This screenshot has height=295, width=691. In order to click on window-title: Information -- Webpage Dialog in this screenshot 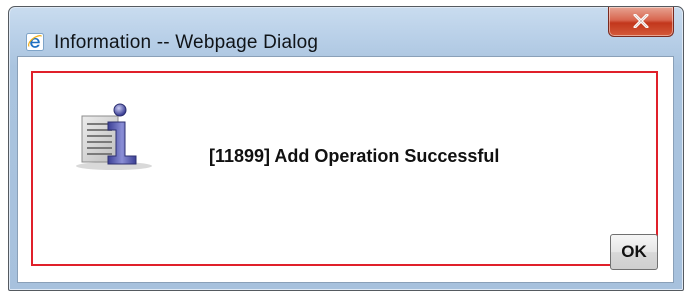, I will do `click(186, 42)`.